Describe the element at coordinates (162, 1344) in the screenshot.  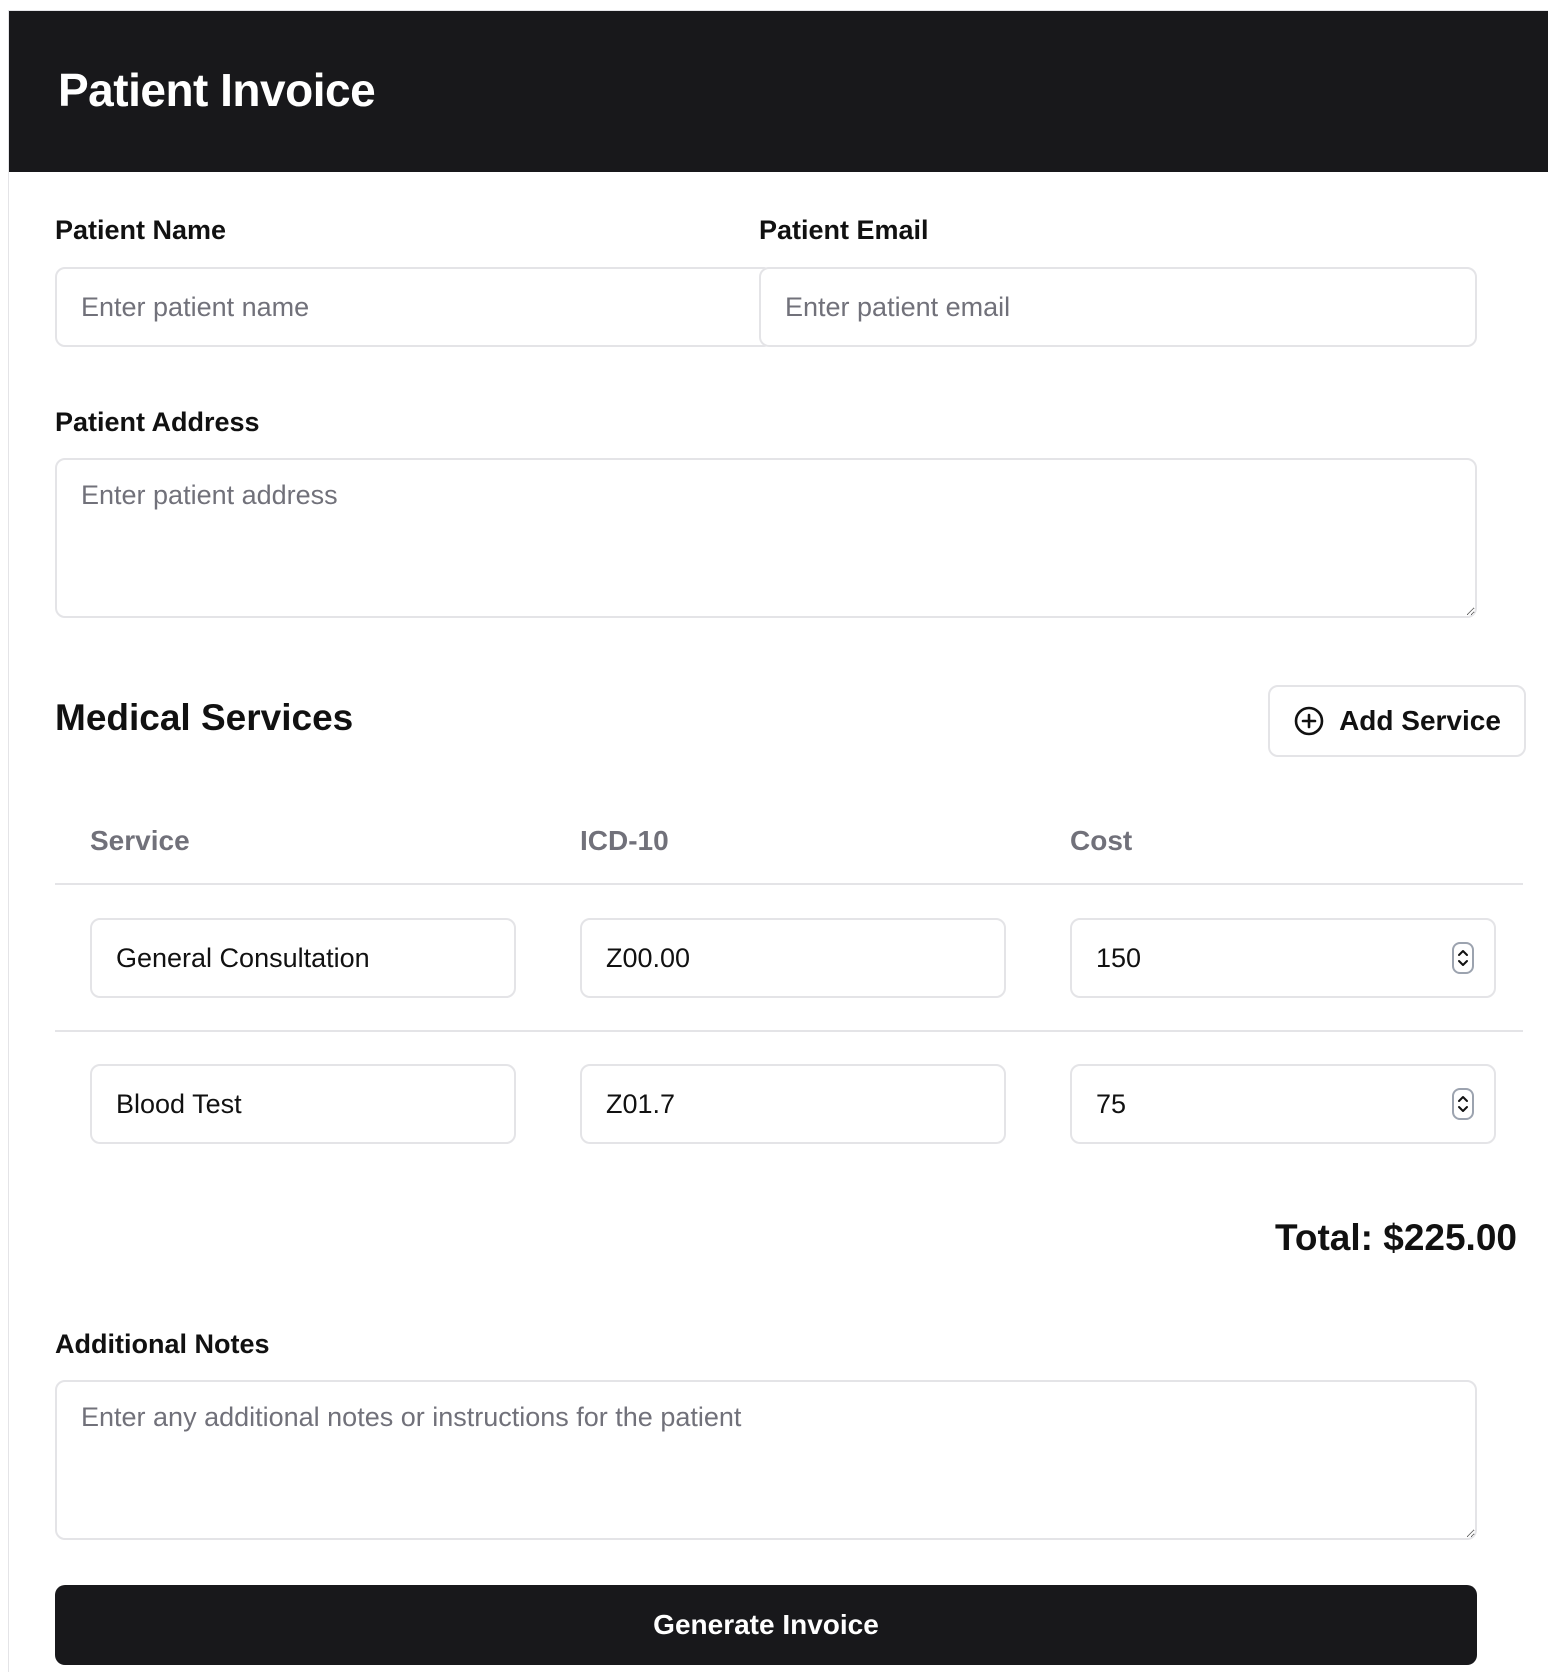
I see `additional-notes-label: Additional Notes` at that location.